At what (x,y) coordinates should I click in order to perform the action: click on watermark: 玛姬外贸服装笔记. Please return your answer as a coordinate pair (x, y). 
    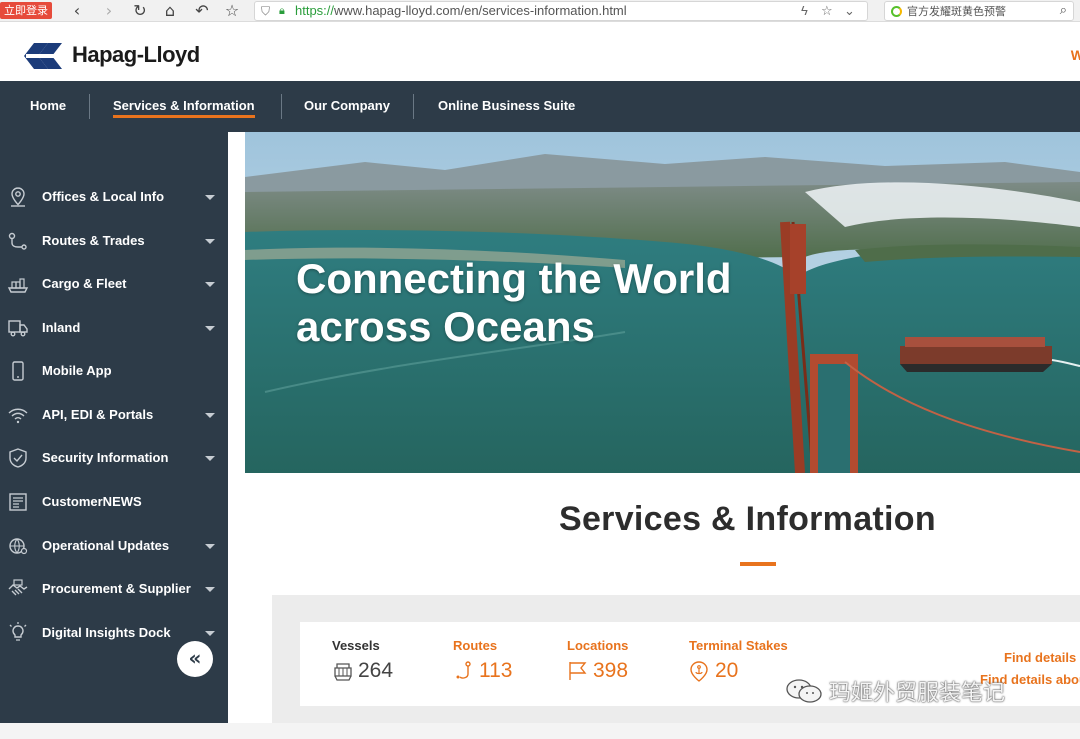
    Looking at the image, I should click on (895, 691).